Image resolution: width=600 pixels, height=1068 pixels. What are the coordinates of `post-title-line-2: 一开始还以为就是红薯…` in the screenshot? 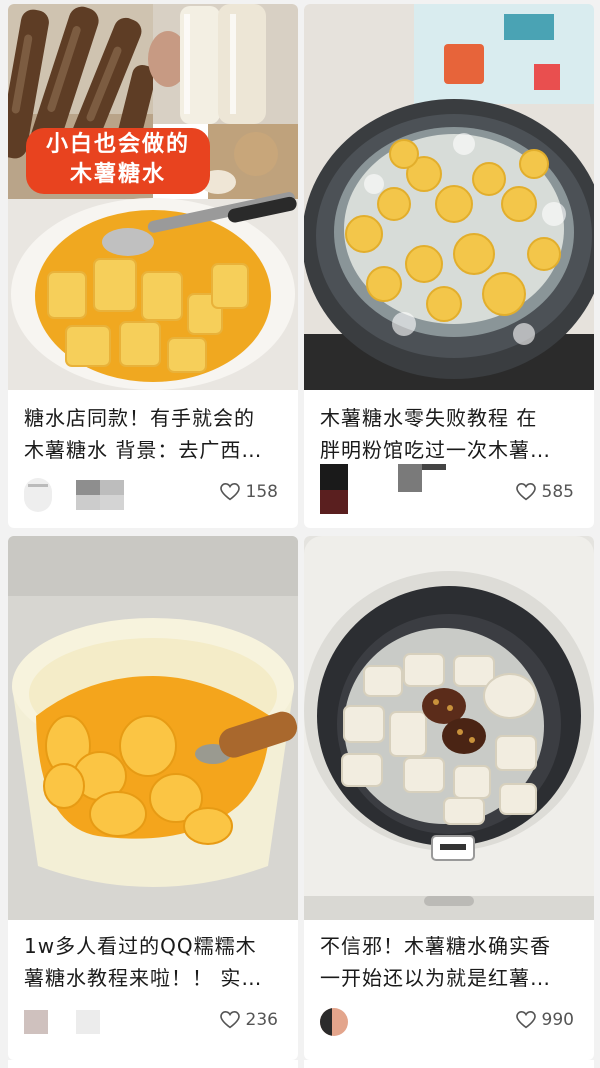 It's located at (435, 978).